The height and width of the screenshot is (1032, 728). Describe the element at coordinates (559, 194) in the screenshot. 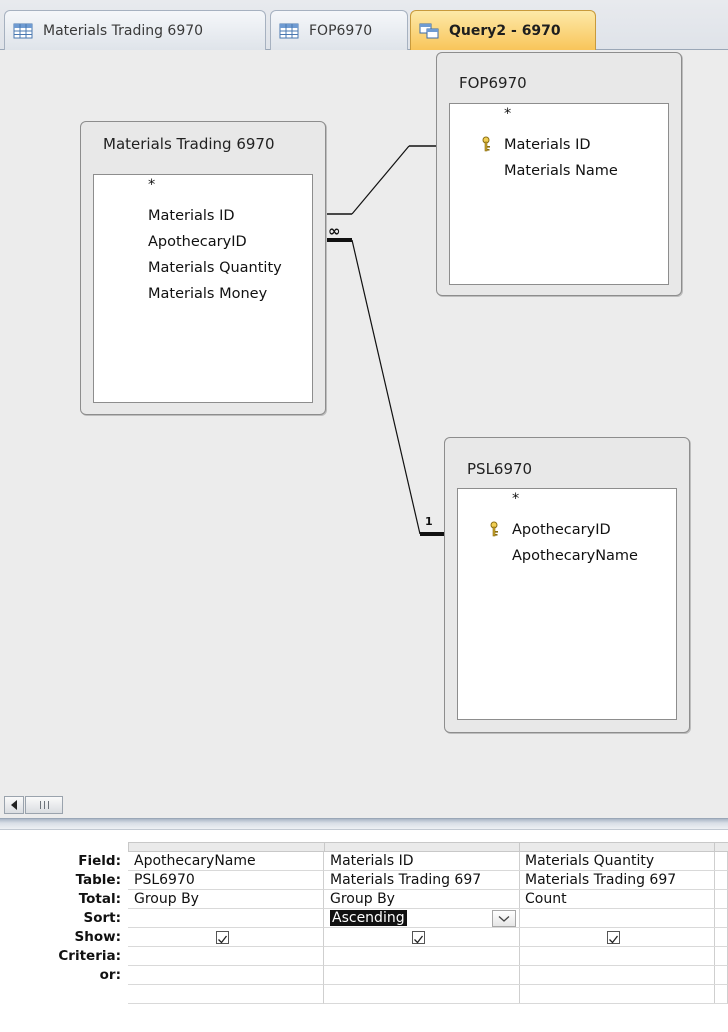

I see `field-list: * Materials ID Materials Name` at that location.